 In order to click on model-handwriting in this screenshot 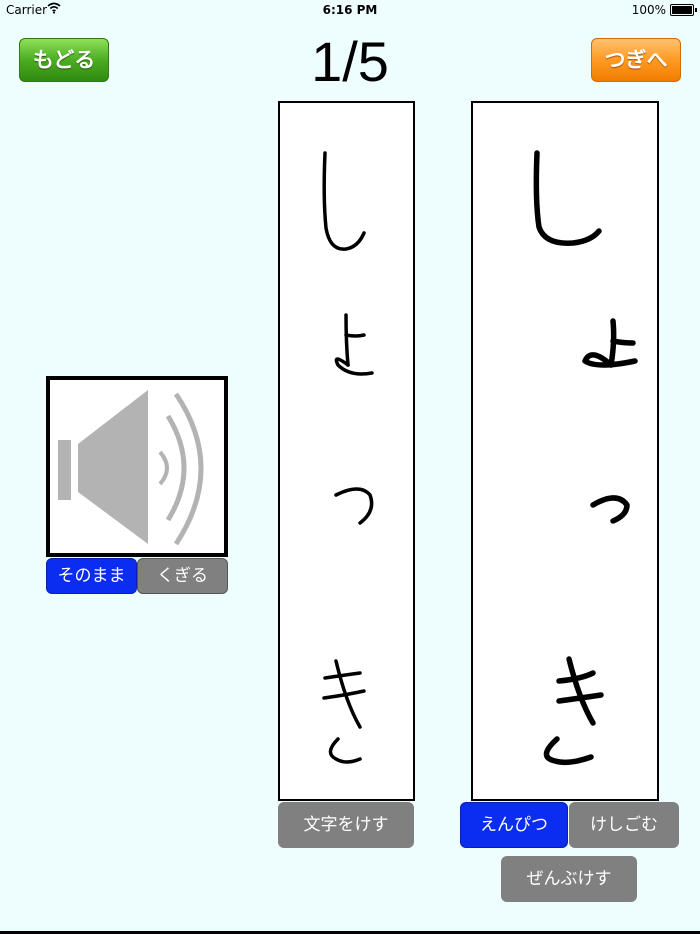, I will do `click(348, 457)`.